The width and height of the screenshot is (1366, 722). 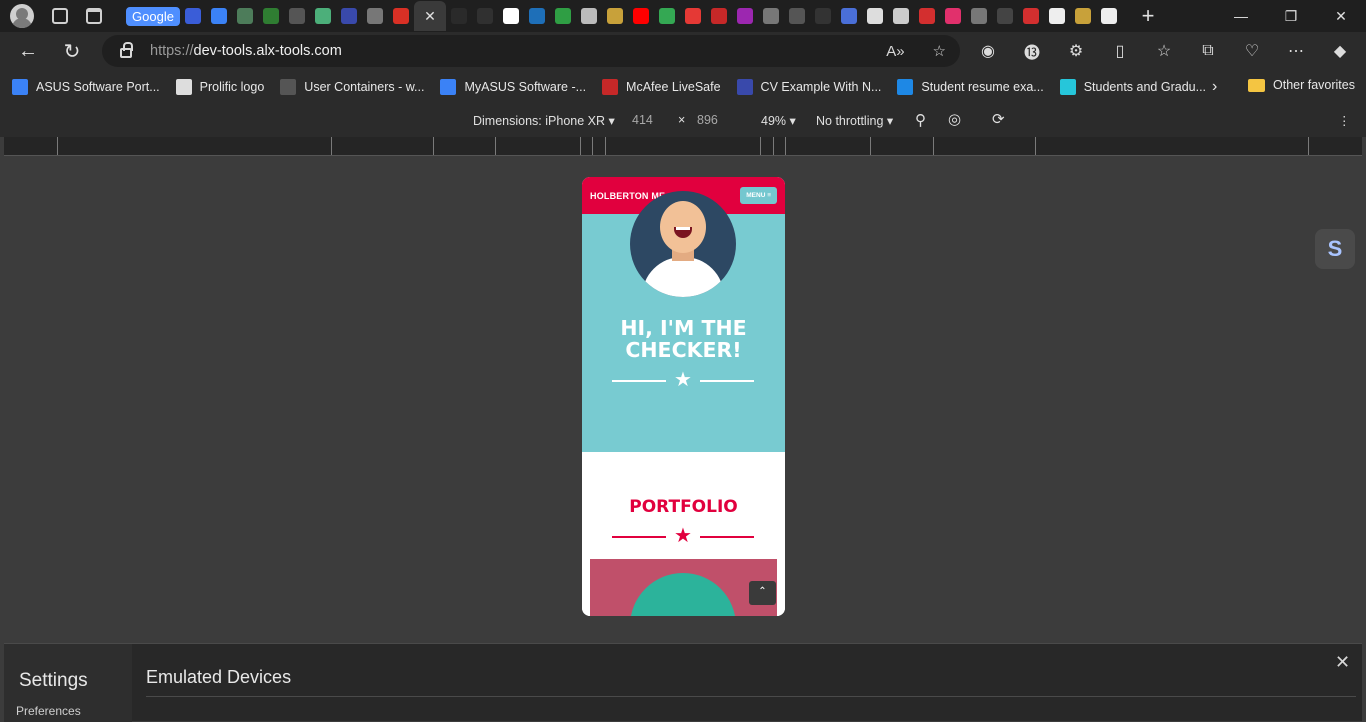 What do you see at coordinates (246, 51) in the screenshot?
I see `url-text: https://dev-tools.alx-tools.com` at bounding box center [246, 51].